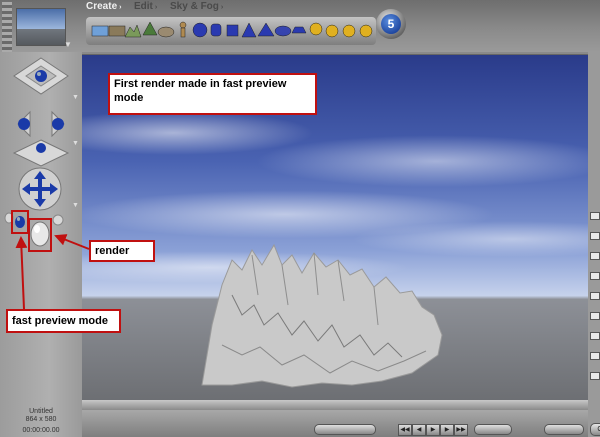  Describe the element at coordinates (58, 220) in the screenshot. I see `render-option-right` at that location.